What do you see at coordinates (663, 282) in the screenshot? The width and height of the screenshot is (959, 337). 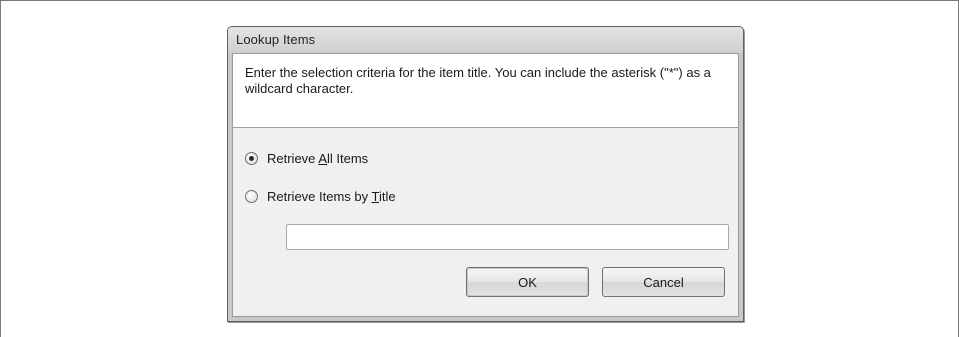 I see `cancel-button: Cancel` at bounding box center [663, 282].